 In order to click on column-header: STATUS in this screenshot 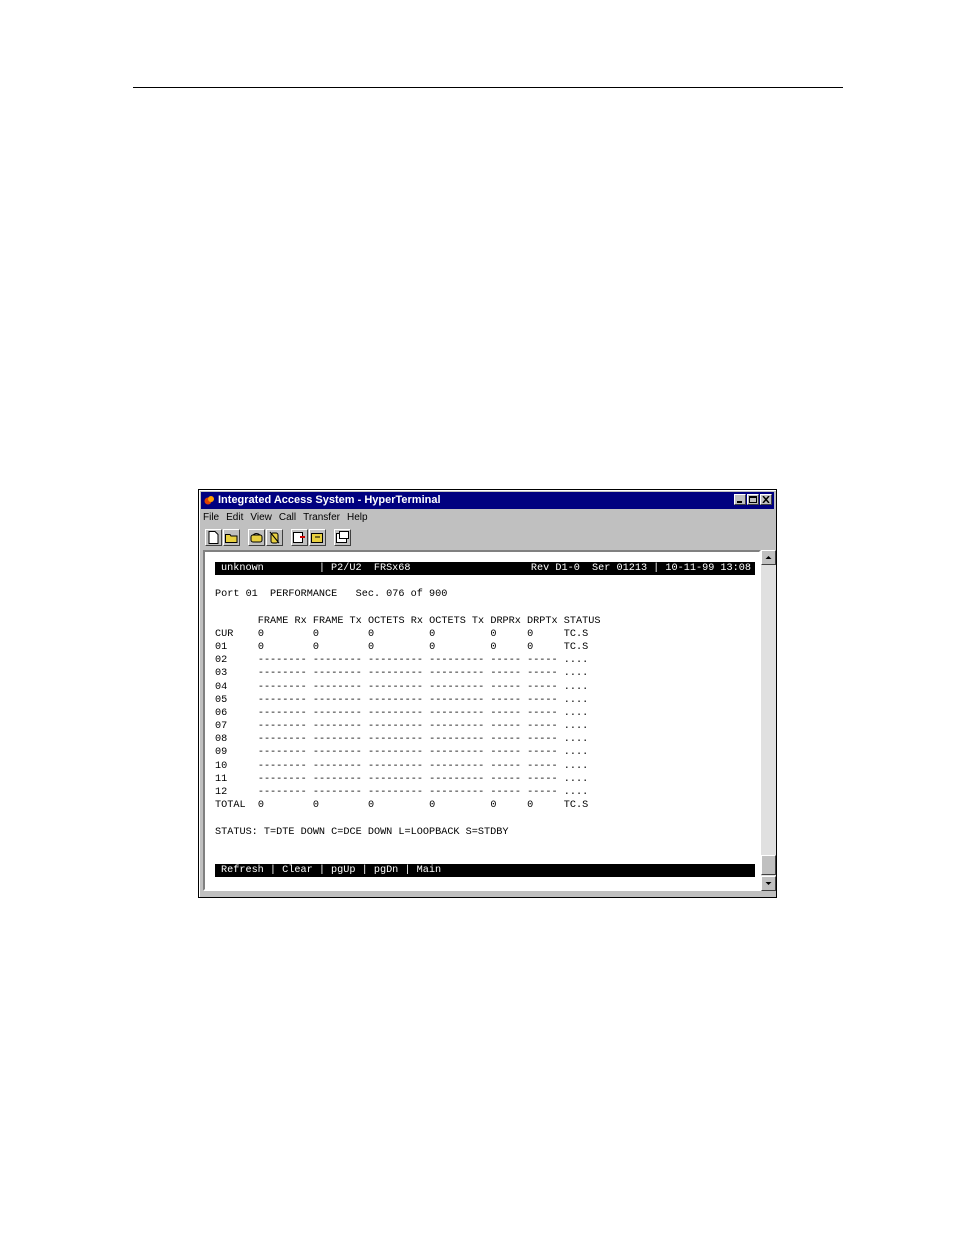, I will do `click(582, 621)`.